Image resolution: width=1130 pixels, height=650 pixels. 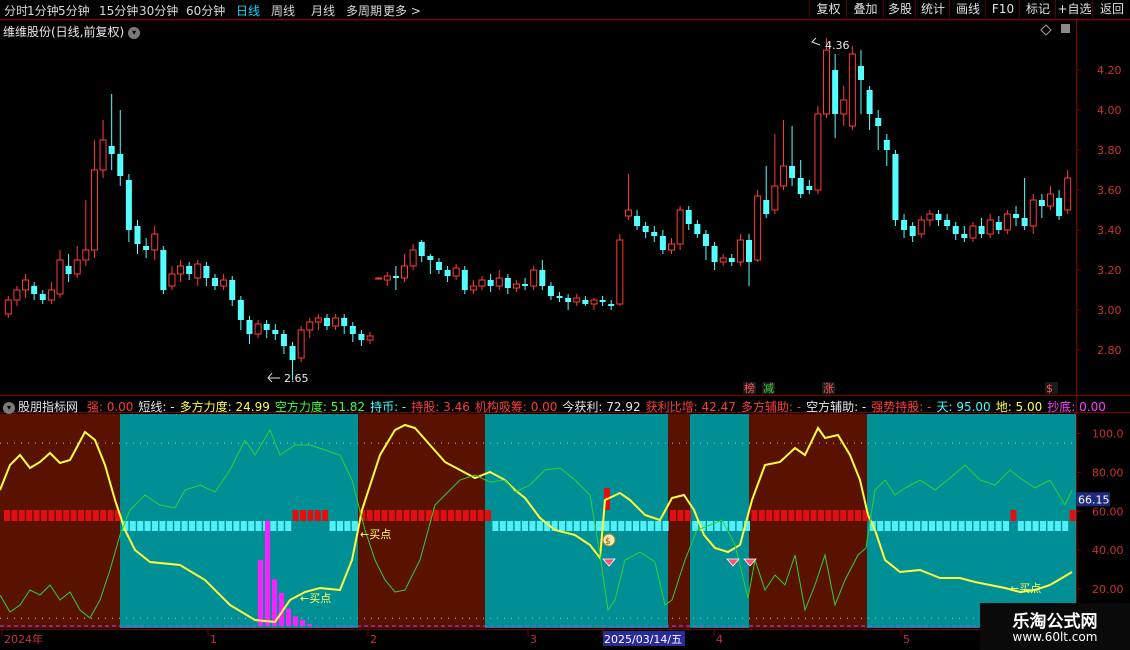 I want to click on panel-toggle-icon, so click(x=1065, y=28).